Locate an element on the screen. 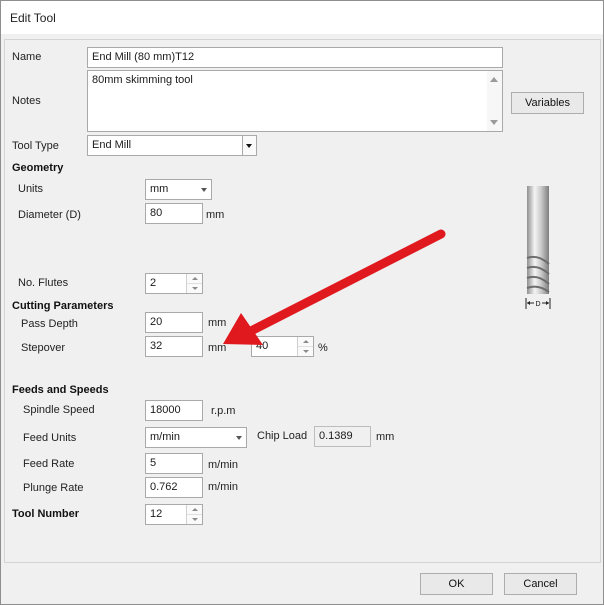 This screenshot has width=604, height=605. feed-units-label: Feed Units is located at coordinates (50, 438).